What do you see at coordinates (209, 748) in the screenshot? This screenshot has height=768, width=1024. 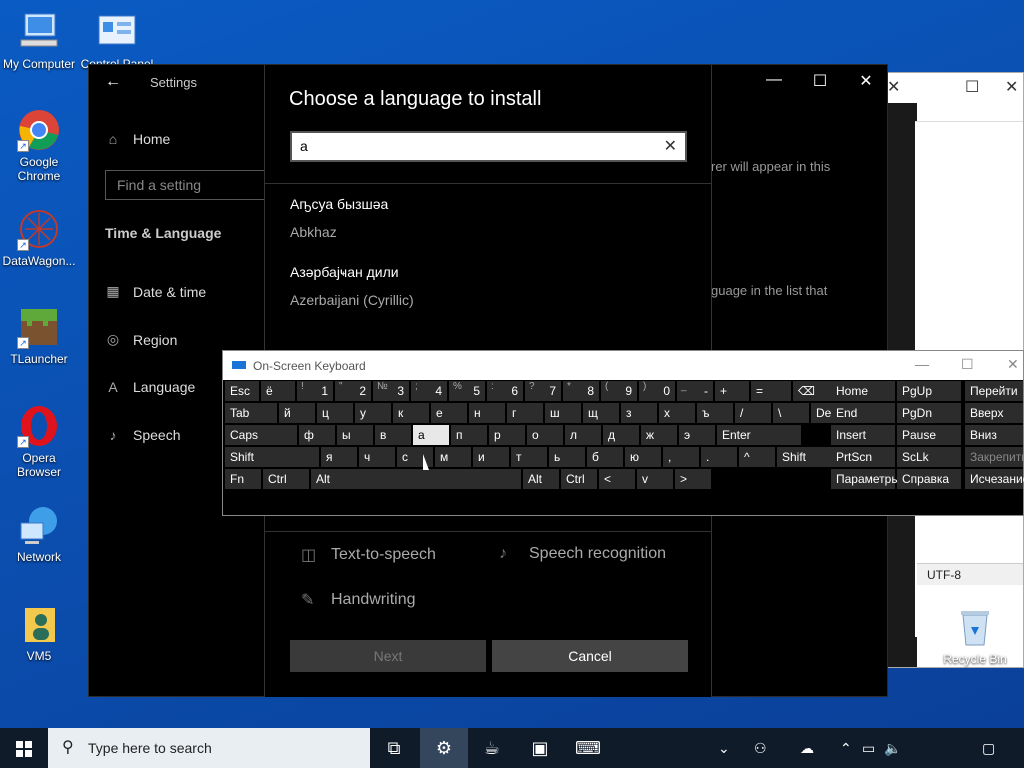 I see `taskbar-search: ⚲ Type here to search` at bounding box center [209, 748].